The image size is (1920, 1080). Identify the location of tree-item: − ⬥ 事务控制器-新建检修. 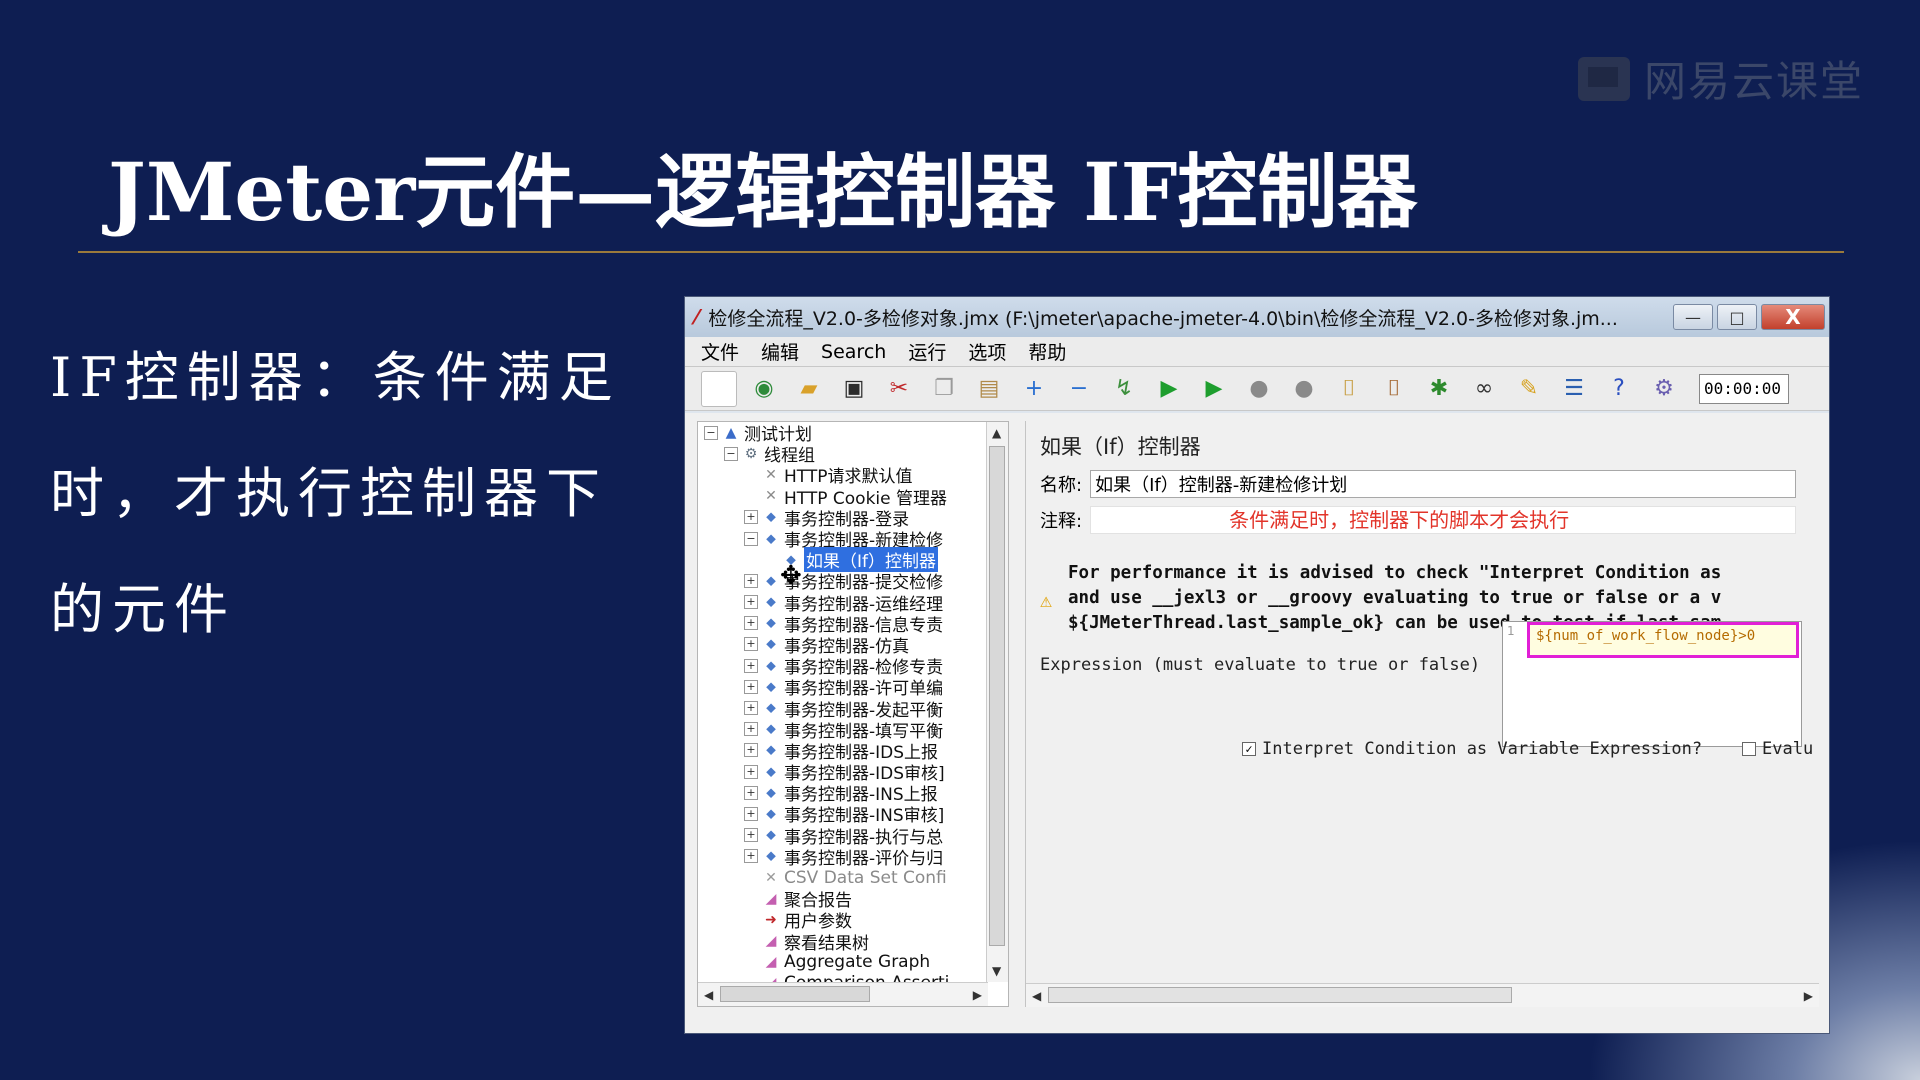
(843, 539).